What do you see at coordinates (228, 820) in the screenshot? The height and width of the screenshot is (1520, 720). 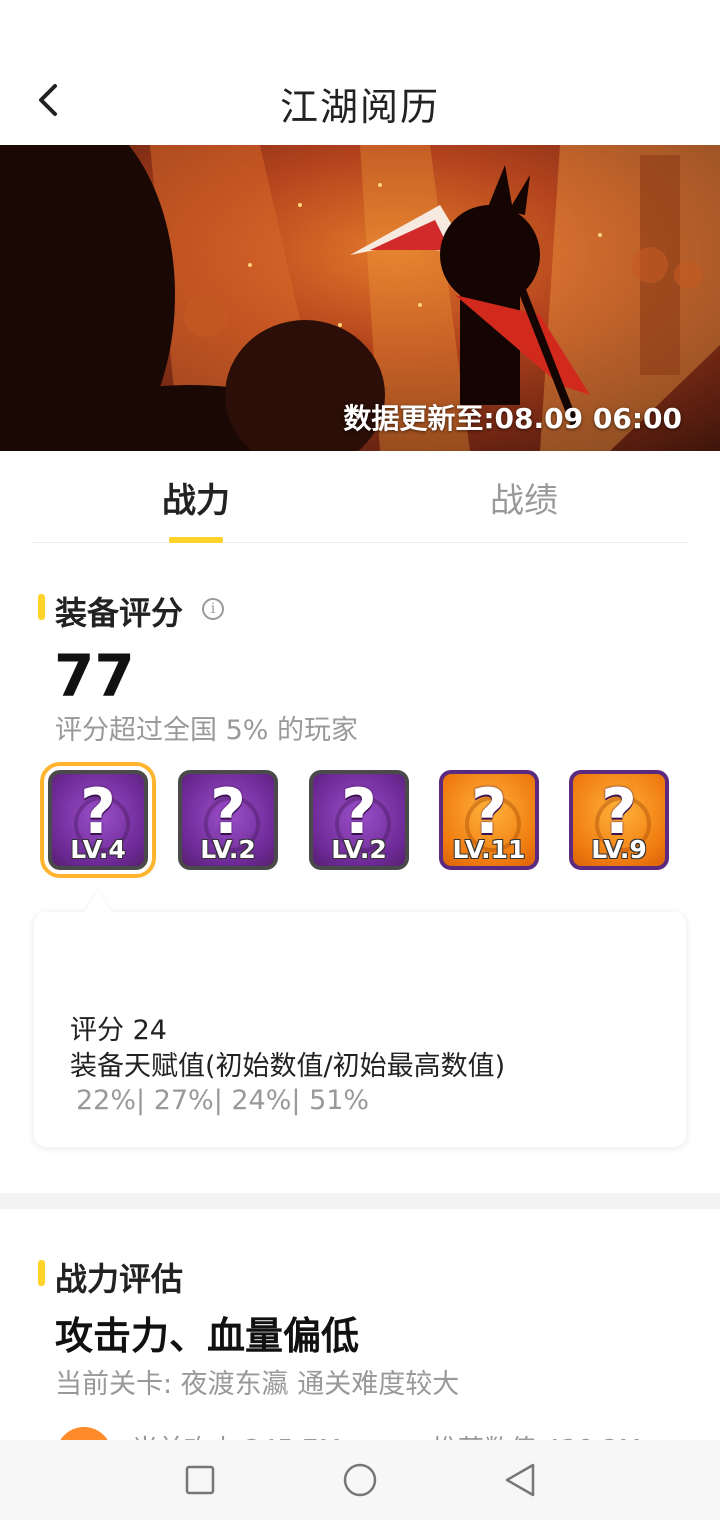 I see `equipment-slot-2: ? LV.2` at bounding box center [228, 820].